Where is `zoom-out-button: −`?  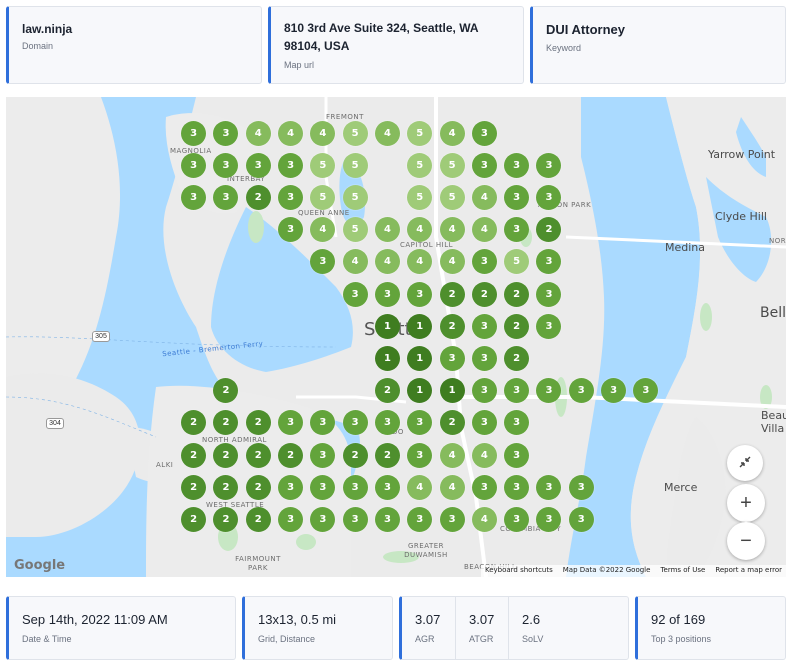
zoom-out-button: − is located at coordinates (746, 541).